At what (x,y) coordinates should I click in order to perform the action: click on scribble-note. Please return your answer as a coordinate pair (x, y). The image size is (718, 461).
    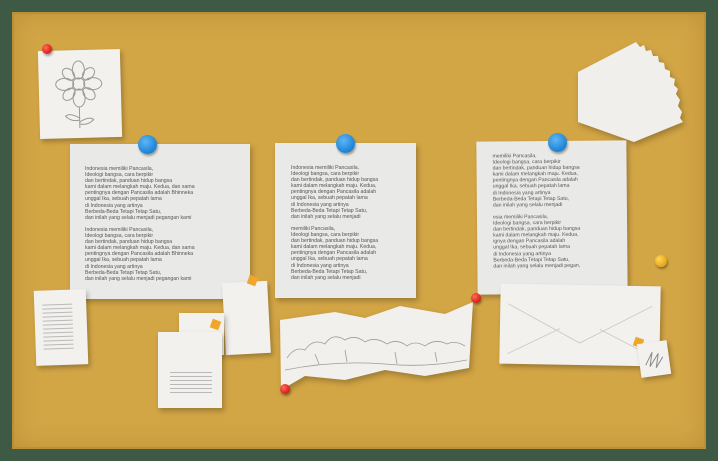
    Looking at the image, I should click on (654, 359).